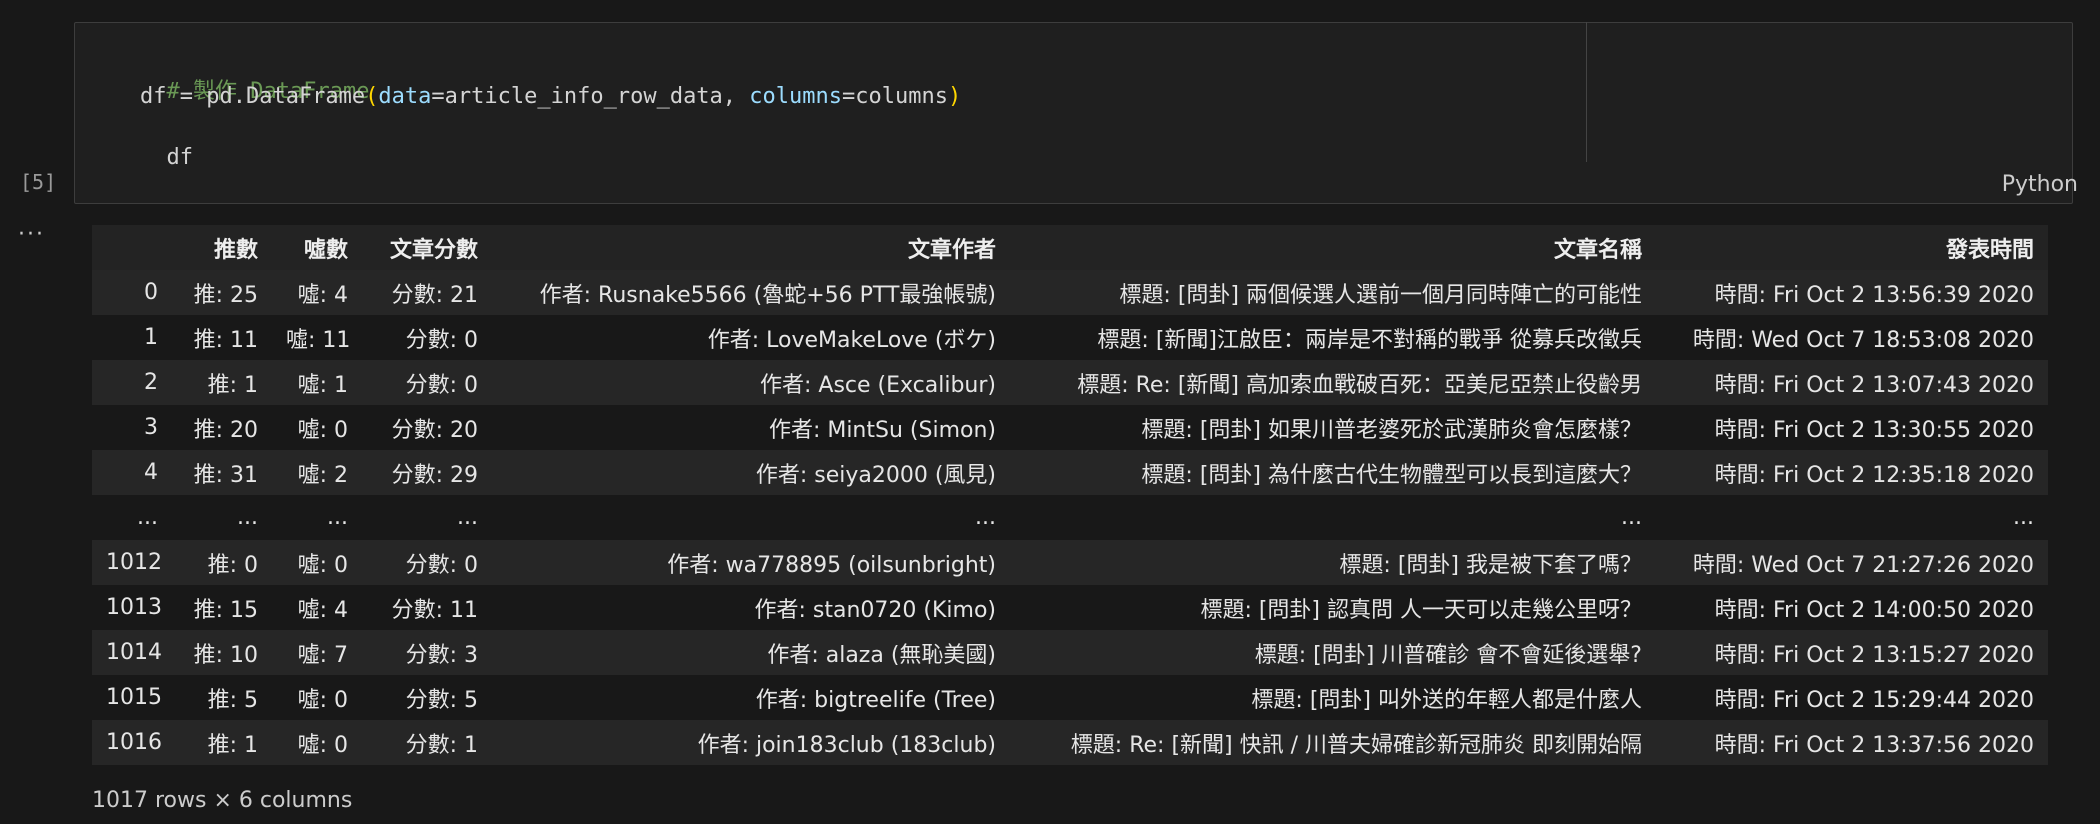  Describe the element at coordinates (222, 247) in the screenshot. I see `column-header-push: 推數` at that location.